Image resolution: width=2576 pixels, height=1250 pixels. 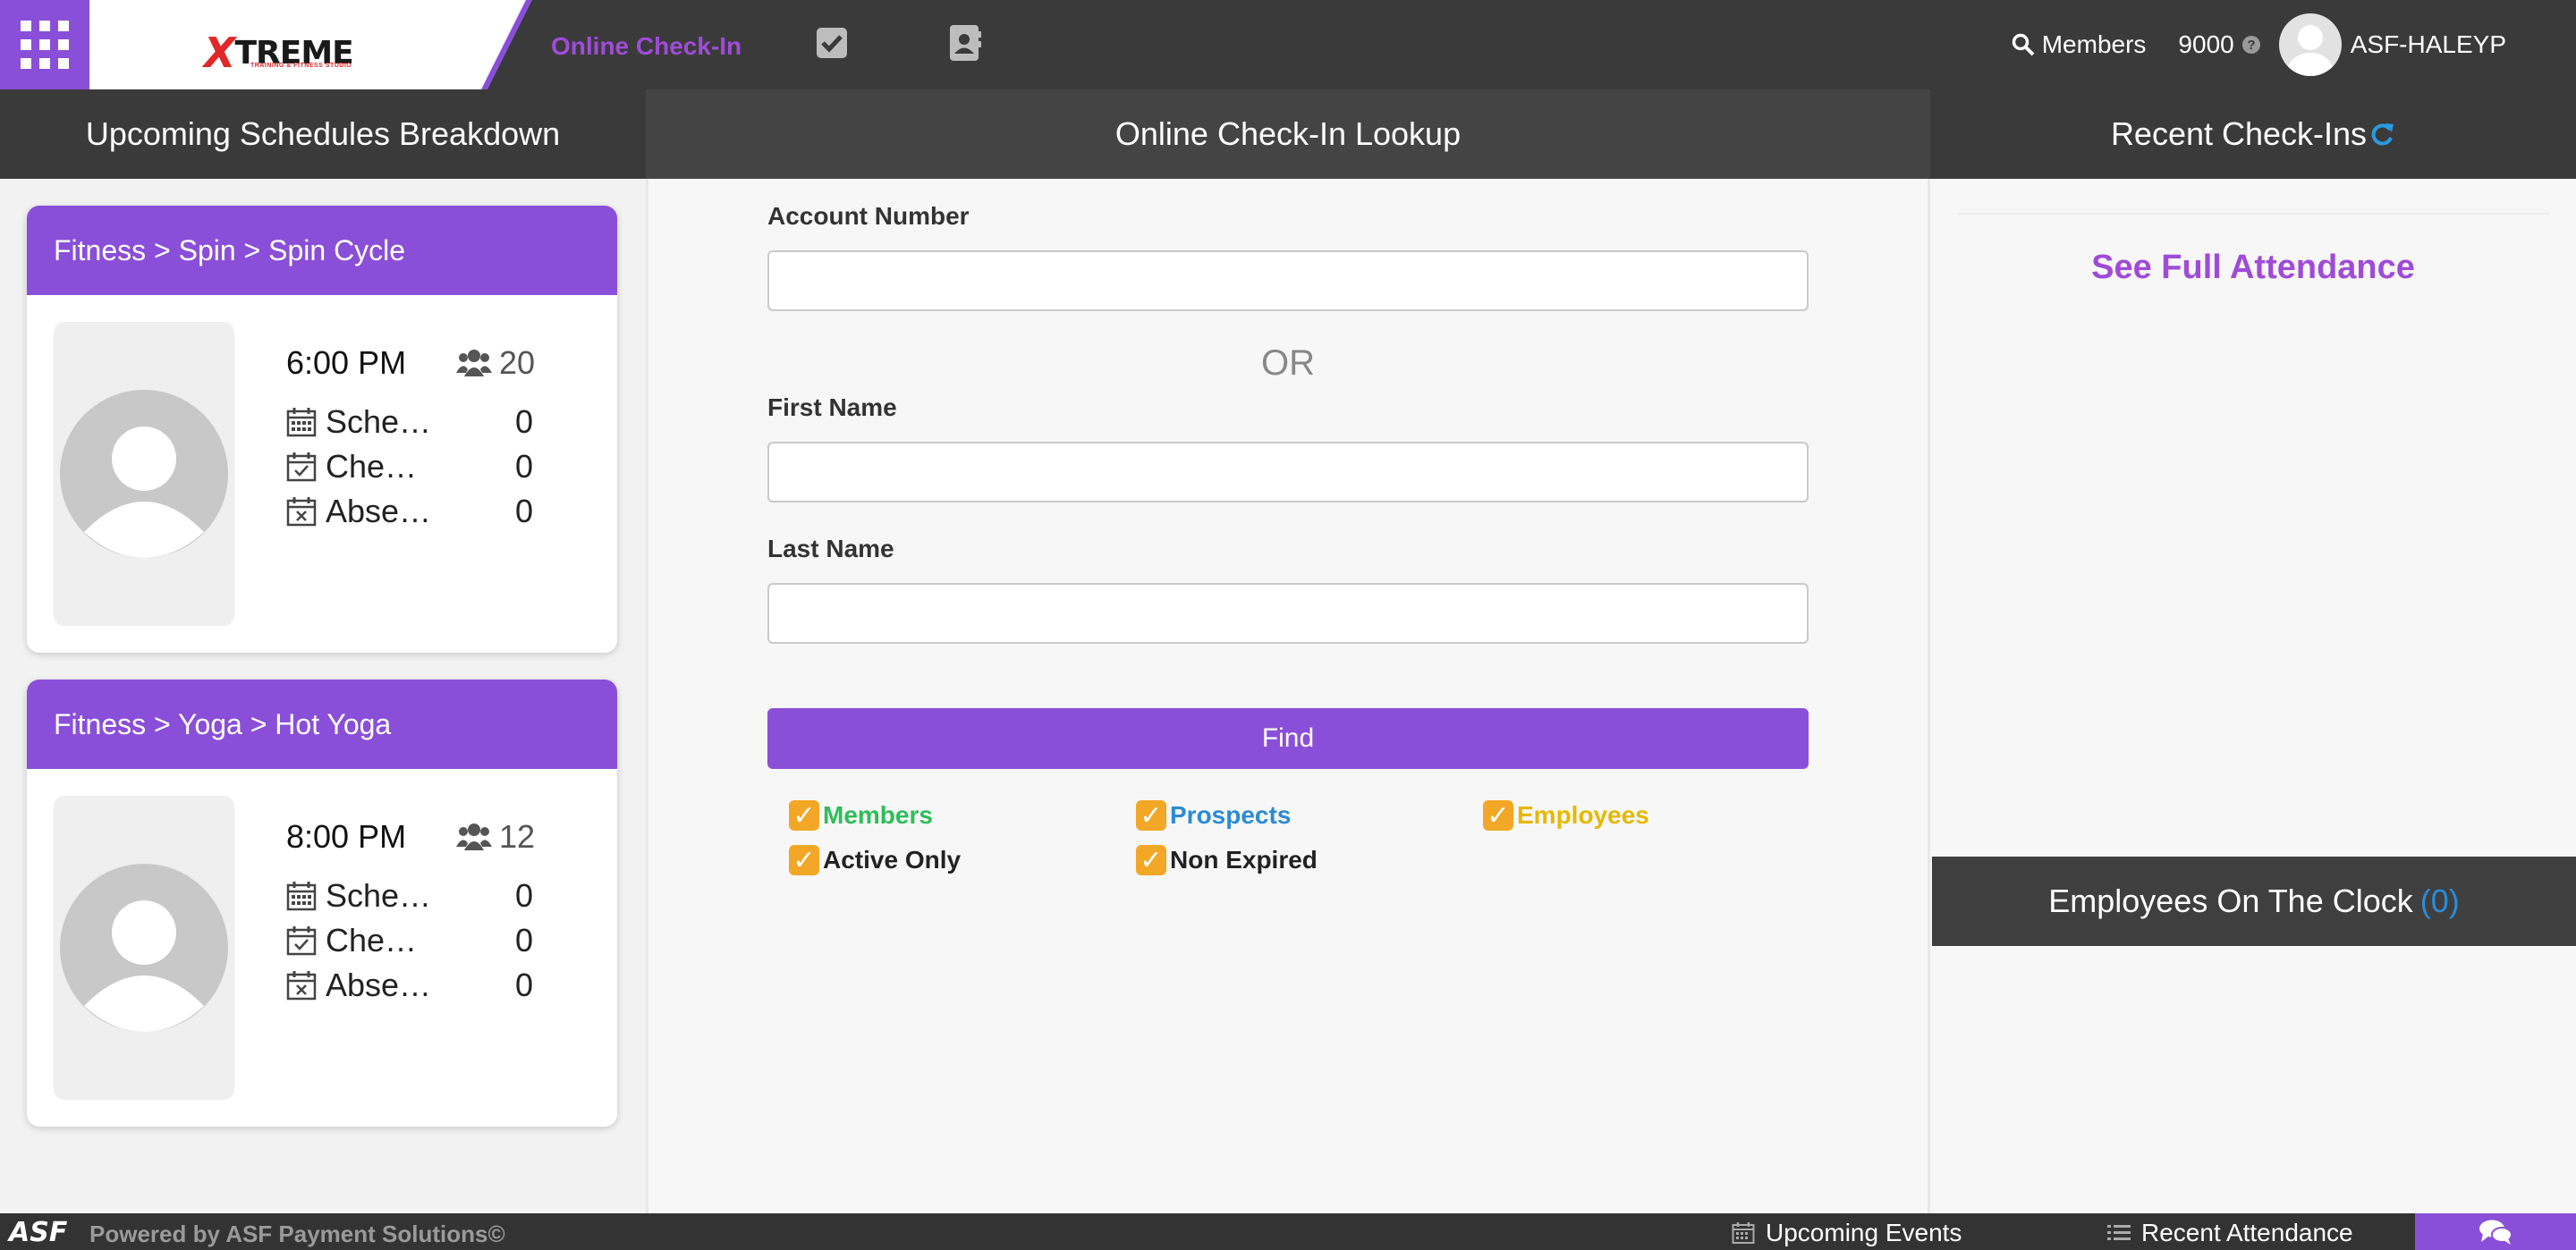 I want to click on right-panel-title: Recent Check-Ins, so click(x=2253, y=134).